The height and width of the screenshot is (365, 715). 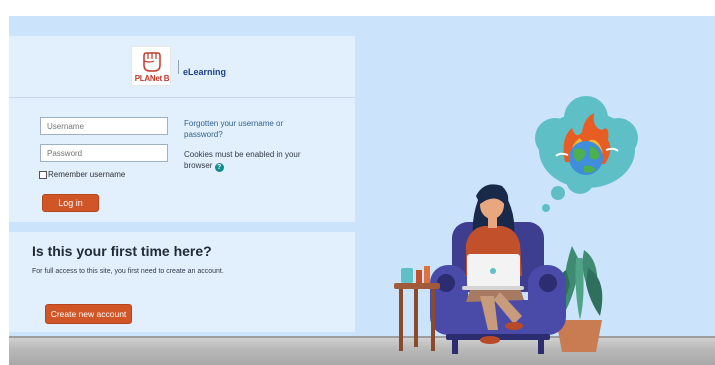 What do you see at coordinates (178, 67) in the screenshot?
I see `logo-divider` at bounding box center [178, 67].